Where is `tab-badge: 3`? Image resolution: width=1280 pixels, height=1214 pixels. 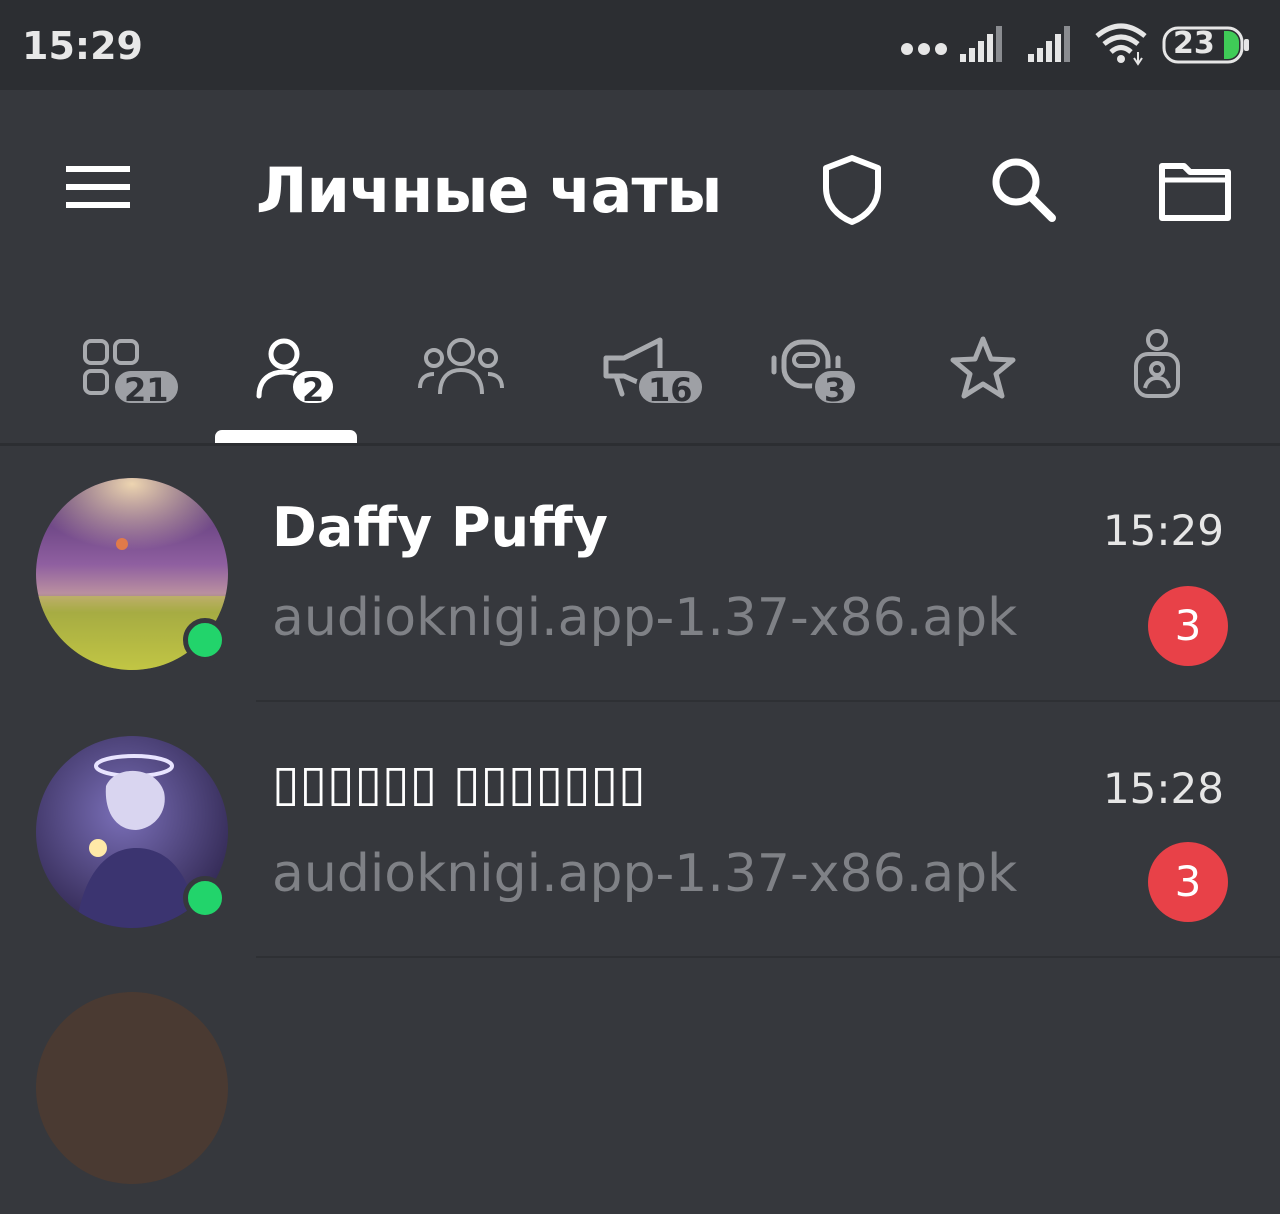 tab-badge: 3 is located at coordinates (835, 388).